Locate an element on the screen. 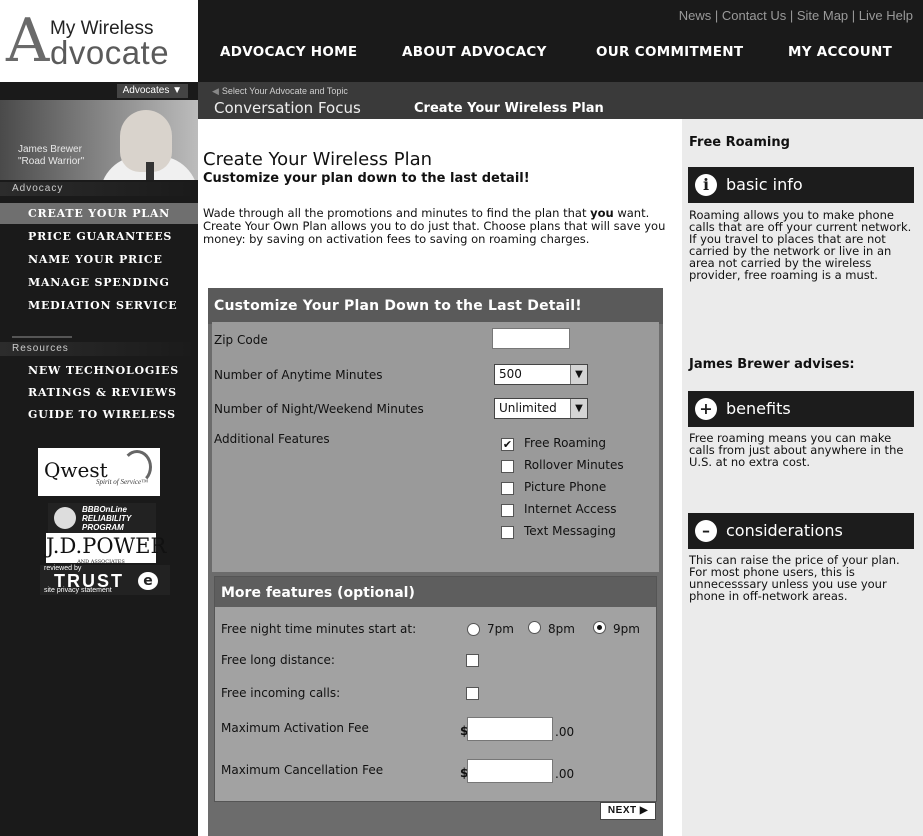  rollover-minutes-label: Rollover Minutes is located at coordinates (574, 465).